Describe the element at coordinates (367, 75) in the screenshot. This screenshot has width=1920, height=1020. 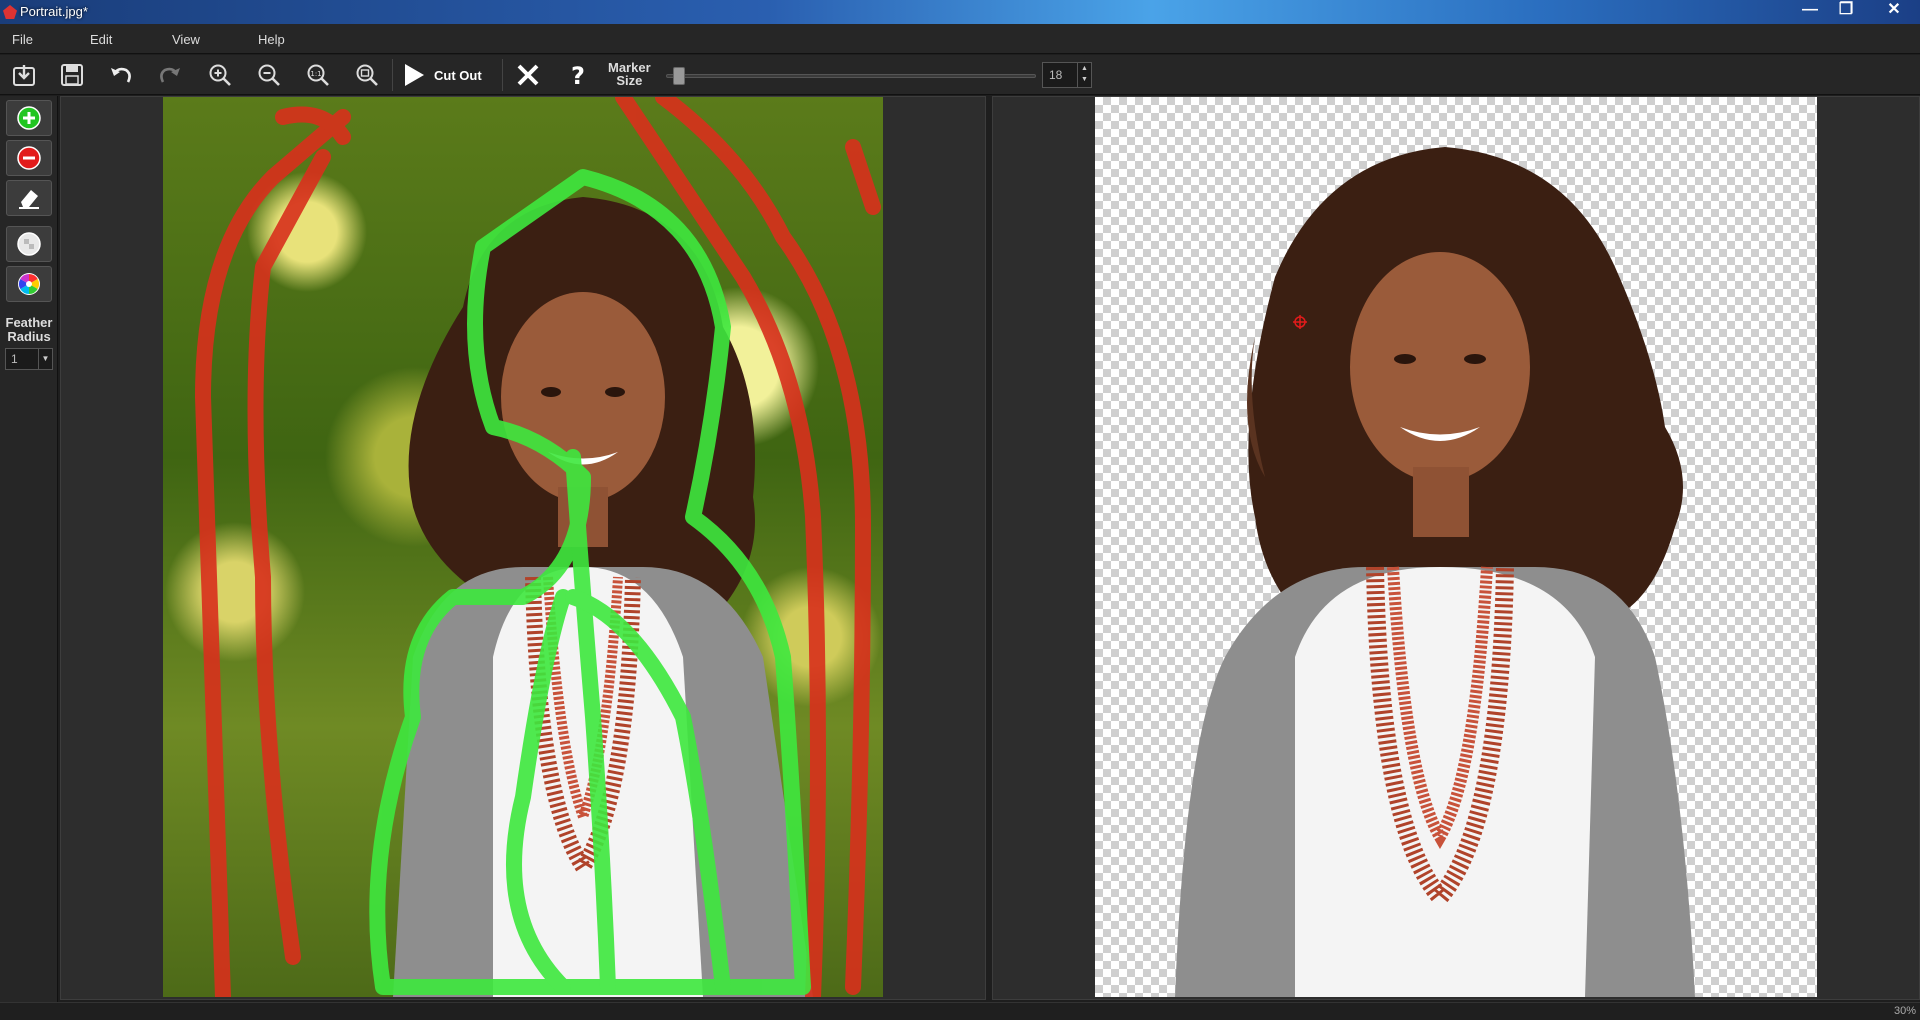
I see `fit-to-window-icon` at that location.